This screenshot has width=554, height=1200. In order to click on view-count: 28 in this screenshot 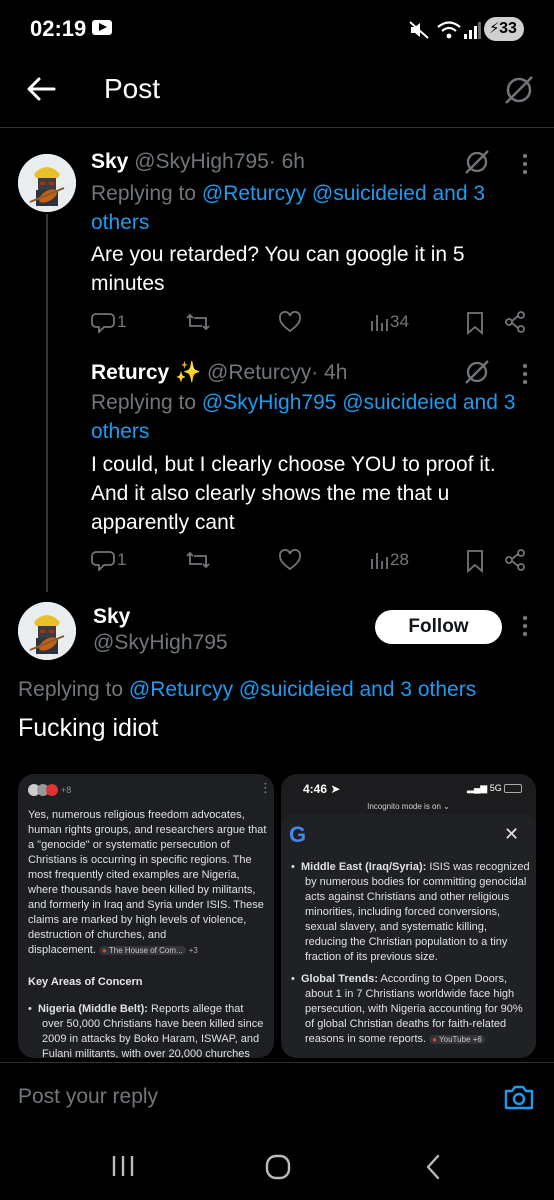, I will do `click(399, 559)`.